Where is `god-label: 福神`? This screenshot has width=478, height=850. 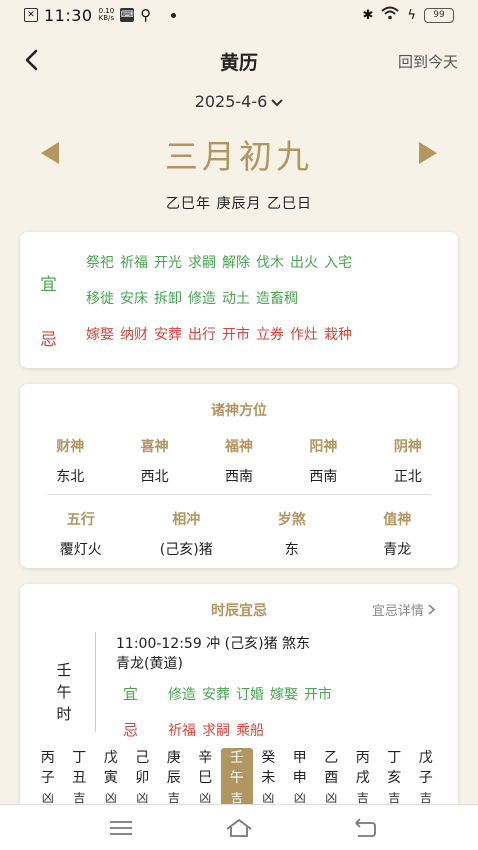 god-label: 福神 is located at coordinates (239, 447).